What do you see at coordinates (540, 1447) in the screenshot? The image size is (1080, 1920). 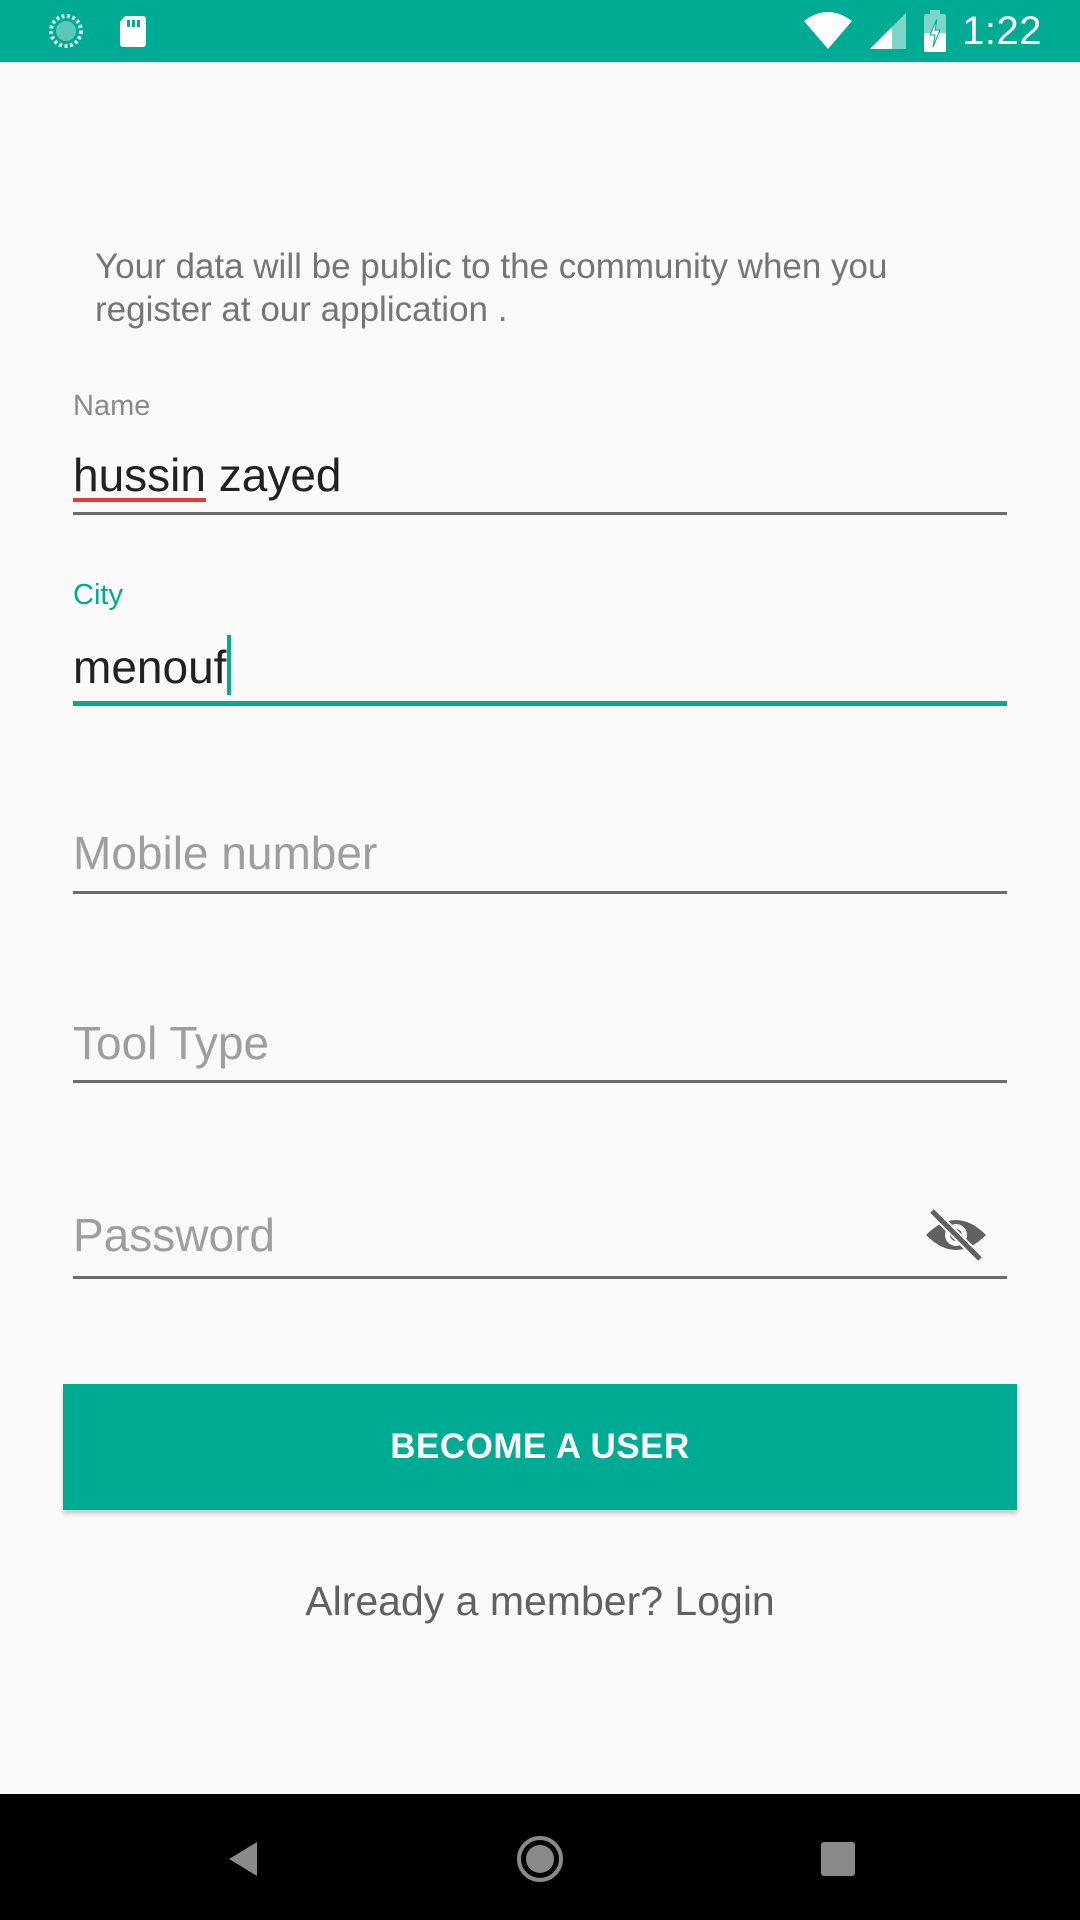 I see `become-a-user-button: BECOME A USER` at bounding box center [540, 1447].